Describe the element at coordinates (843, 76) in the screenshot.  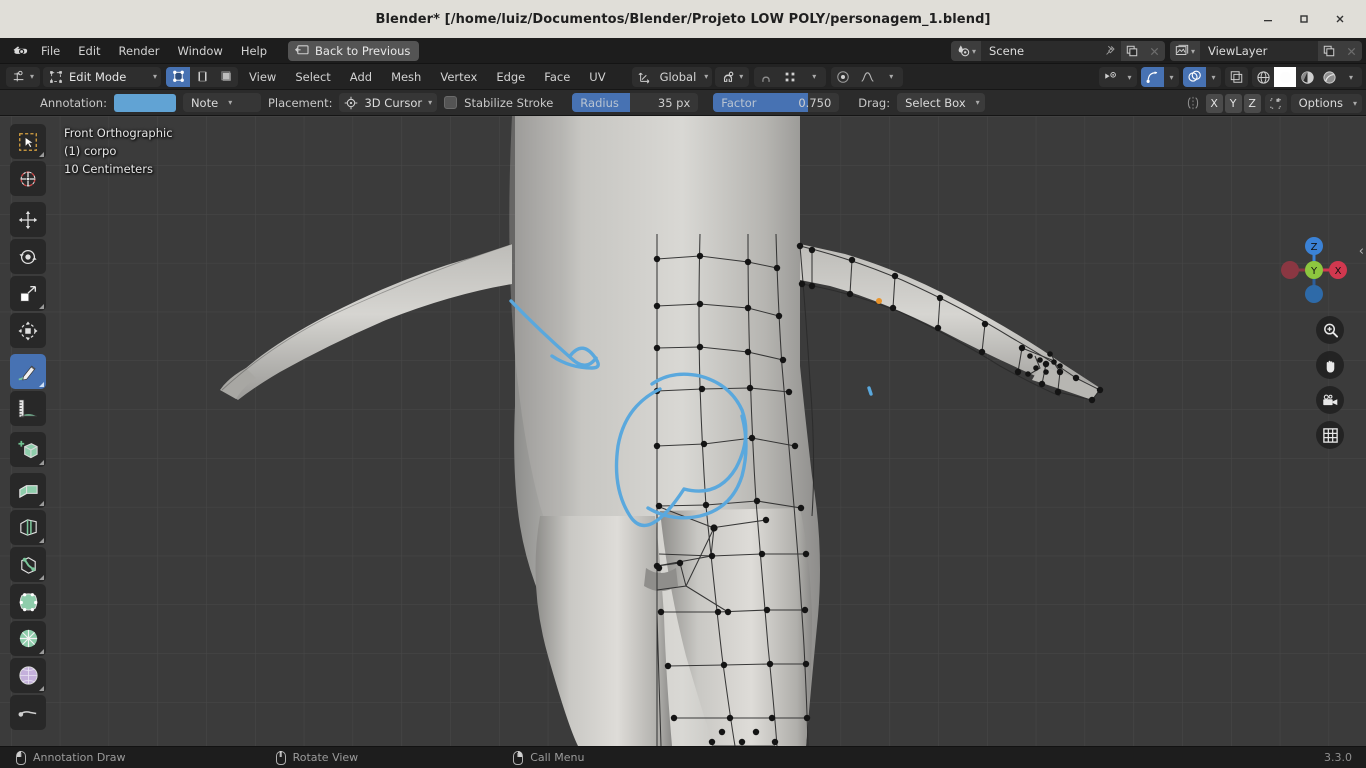
I see `proportional-editing-icon` at that location.